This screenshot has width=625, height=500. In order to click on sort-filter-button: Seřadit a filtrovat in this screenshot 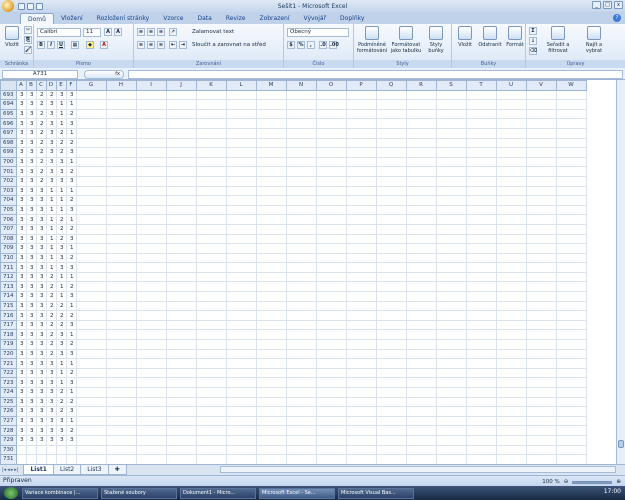, I will do `click(558, 40)`.